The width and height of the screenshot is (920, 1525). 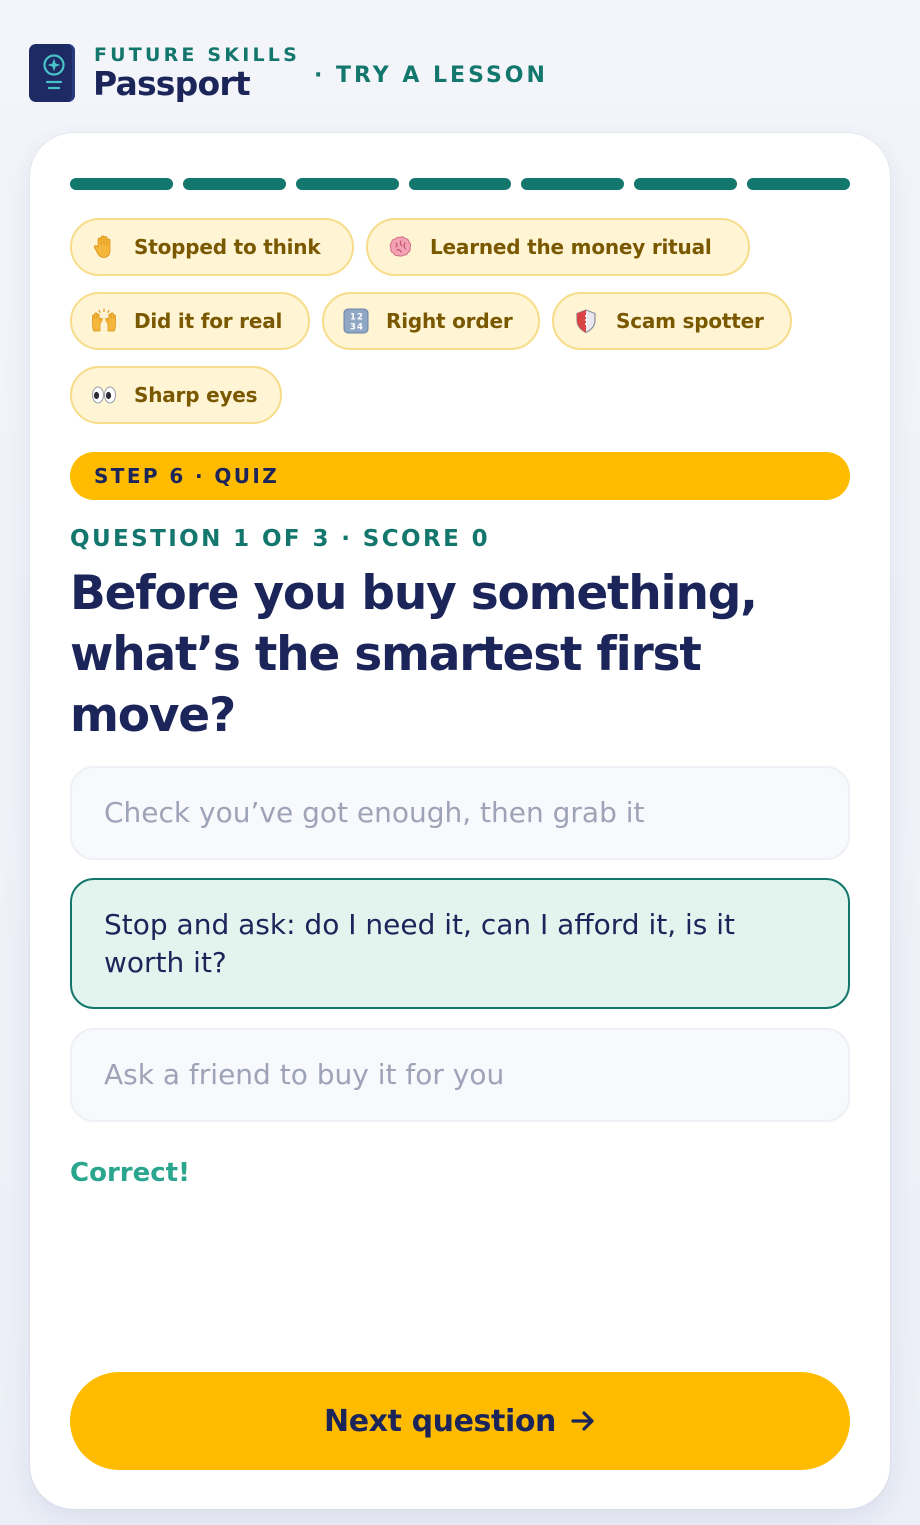 I want to click on raising-hands-icon, so click(x=104, y=321).